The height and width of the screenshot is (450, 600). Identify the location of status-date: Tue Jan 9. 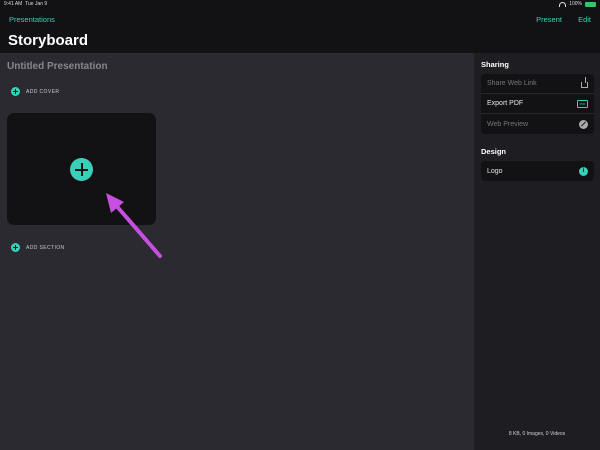
(36, 4).